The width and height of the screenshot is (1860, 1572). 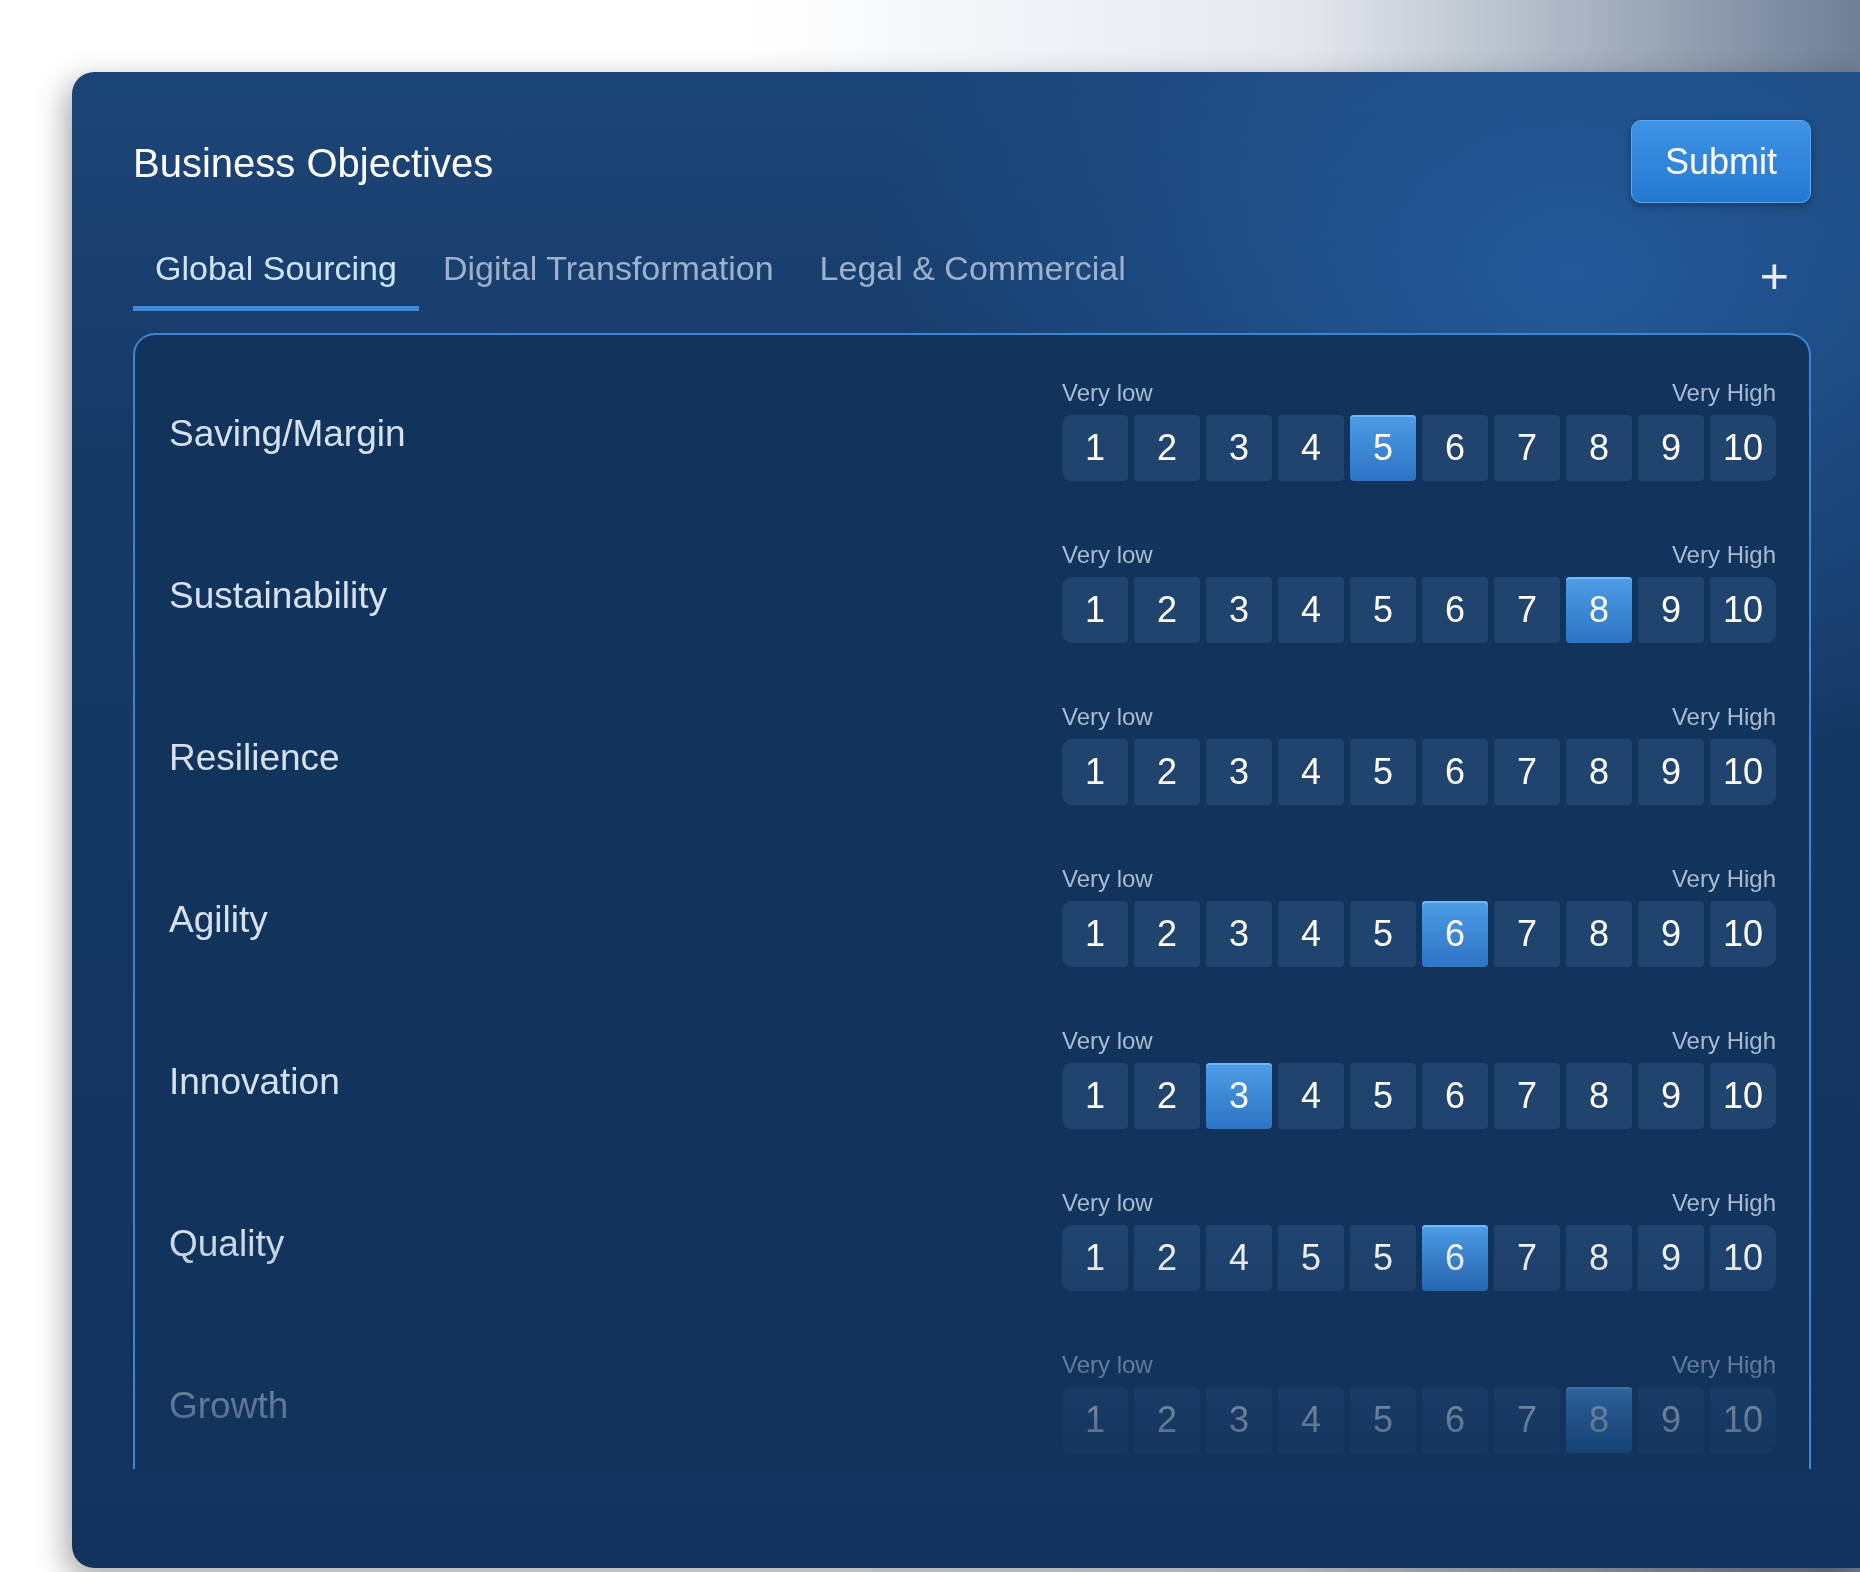 What do you see at coordinates (287, 434) in the screenshot?
I see `objective-label: Saving/Margin` at bounding box center [287, 434].